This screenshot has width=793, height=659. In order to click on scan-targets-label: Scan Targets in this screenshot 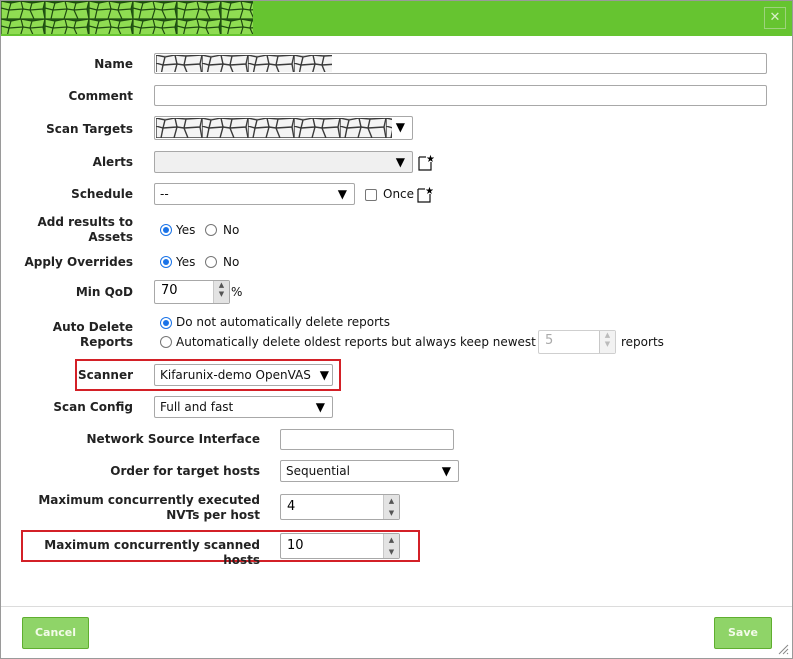, I will do `click(89, 129)`.